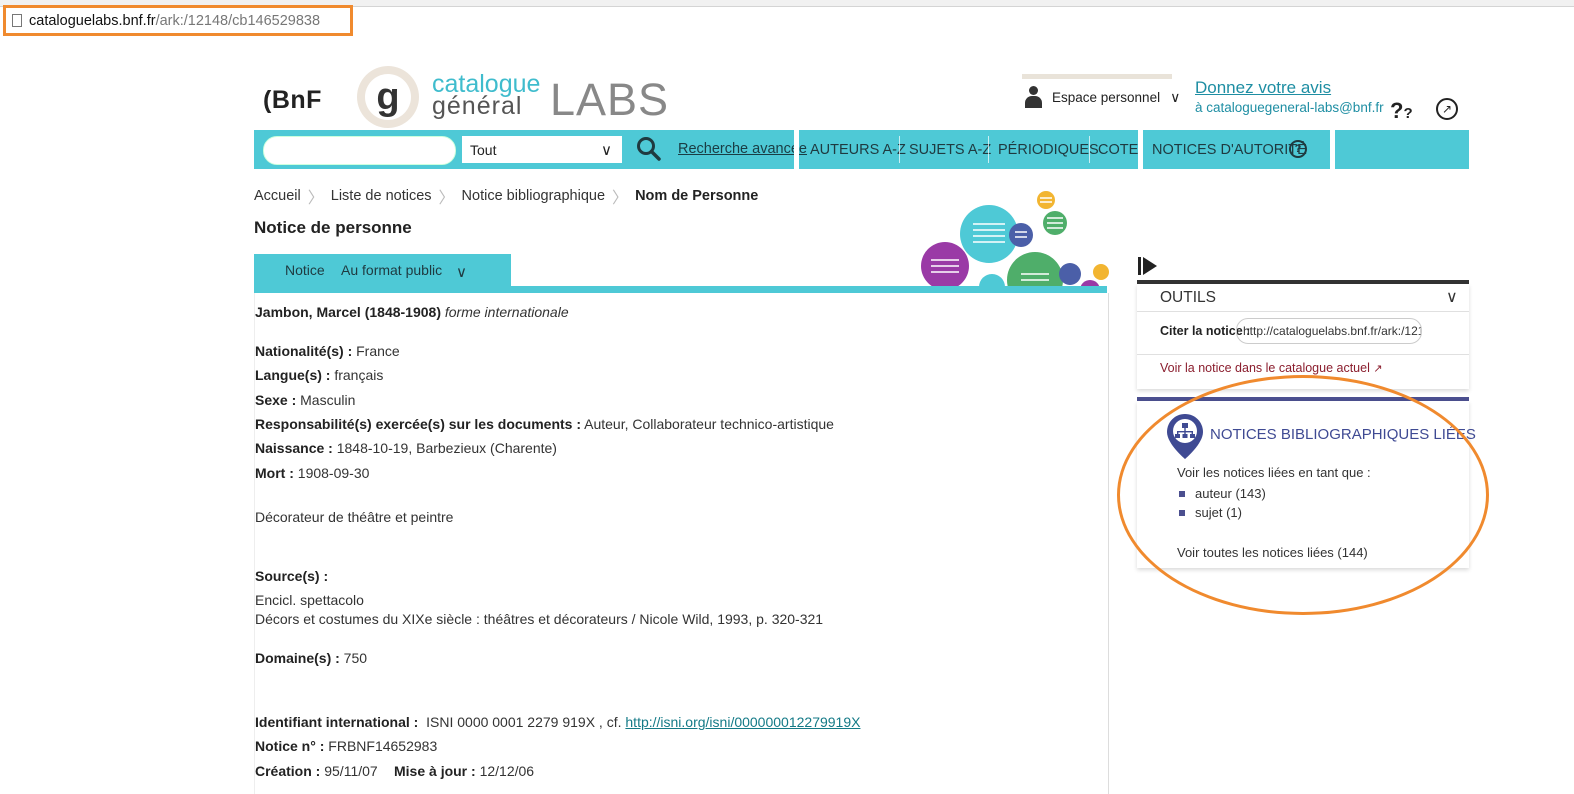 This screenshot has height=794, width=1574. I want to click on field-label: Création :, so click(288, 771).